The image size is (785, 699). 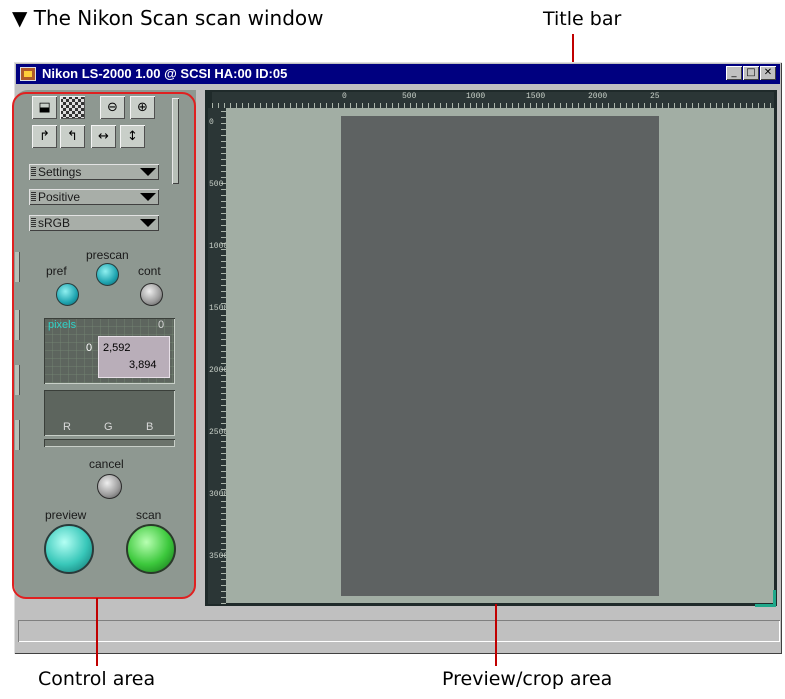 I want to click on ruler-tick-label: 25, so click(x=655, y=96).